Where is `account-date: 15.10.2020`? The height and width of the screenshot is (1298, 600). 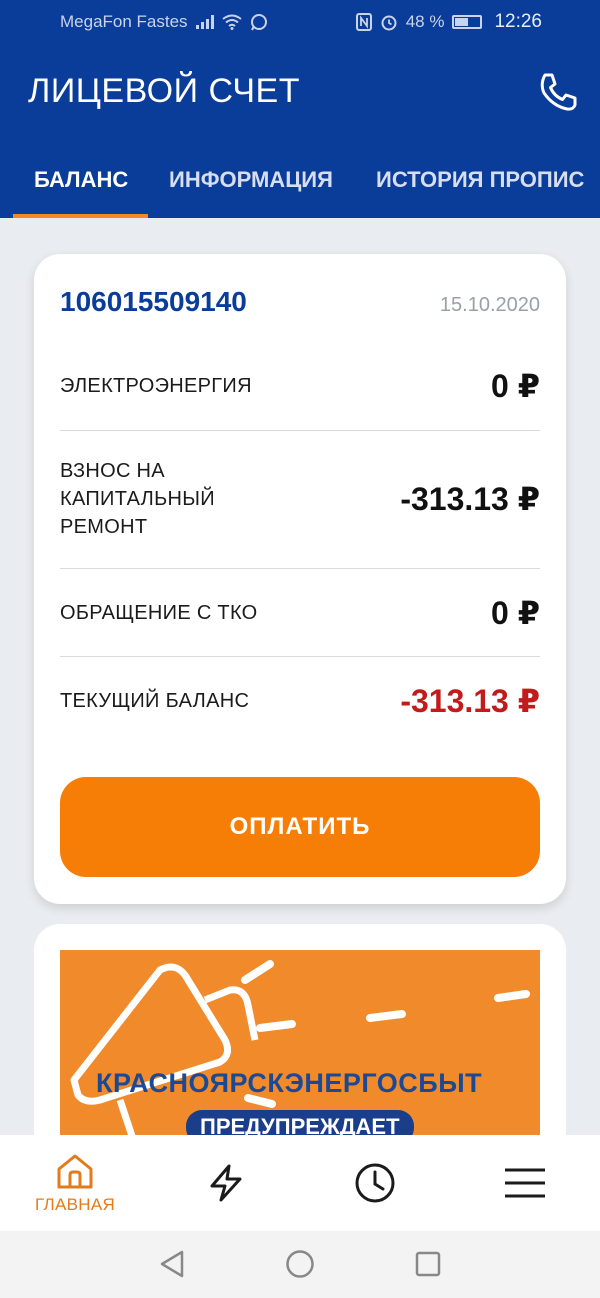
account-date: 15.10.2020 is located at coordinates (489, 305).